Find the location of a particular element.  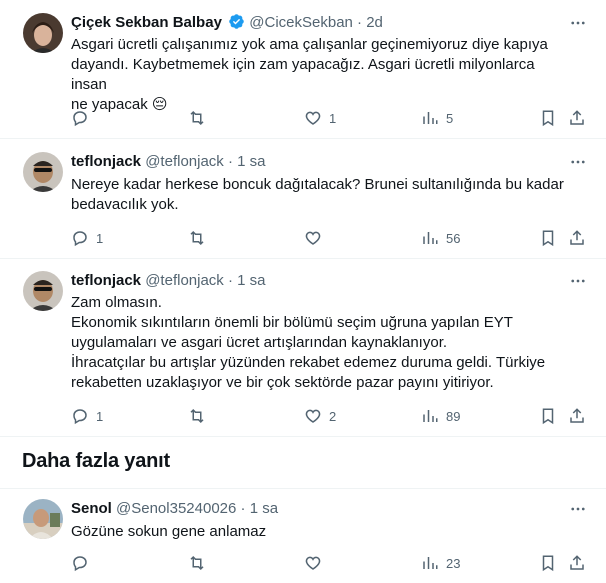

author-name: Senol is located at coordinates (91, 508).